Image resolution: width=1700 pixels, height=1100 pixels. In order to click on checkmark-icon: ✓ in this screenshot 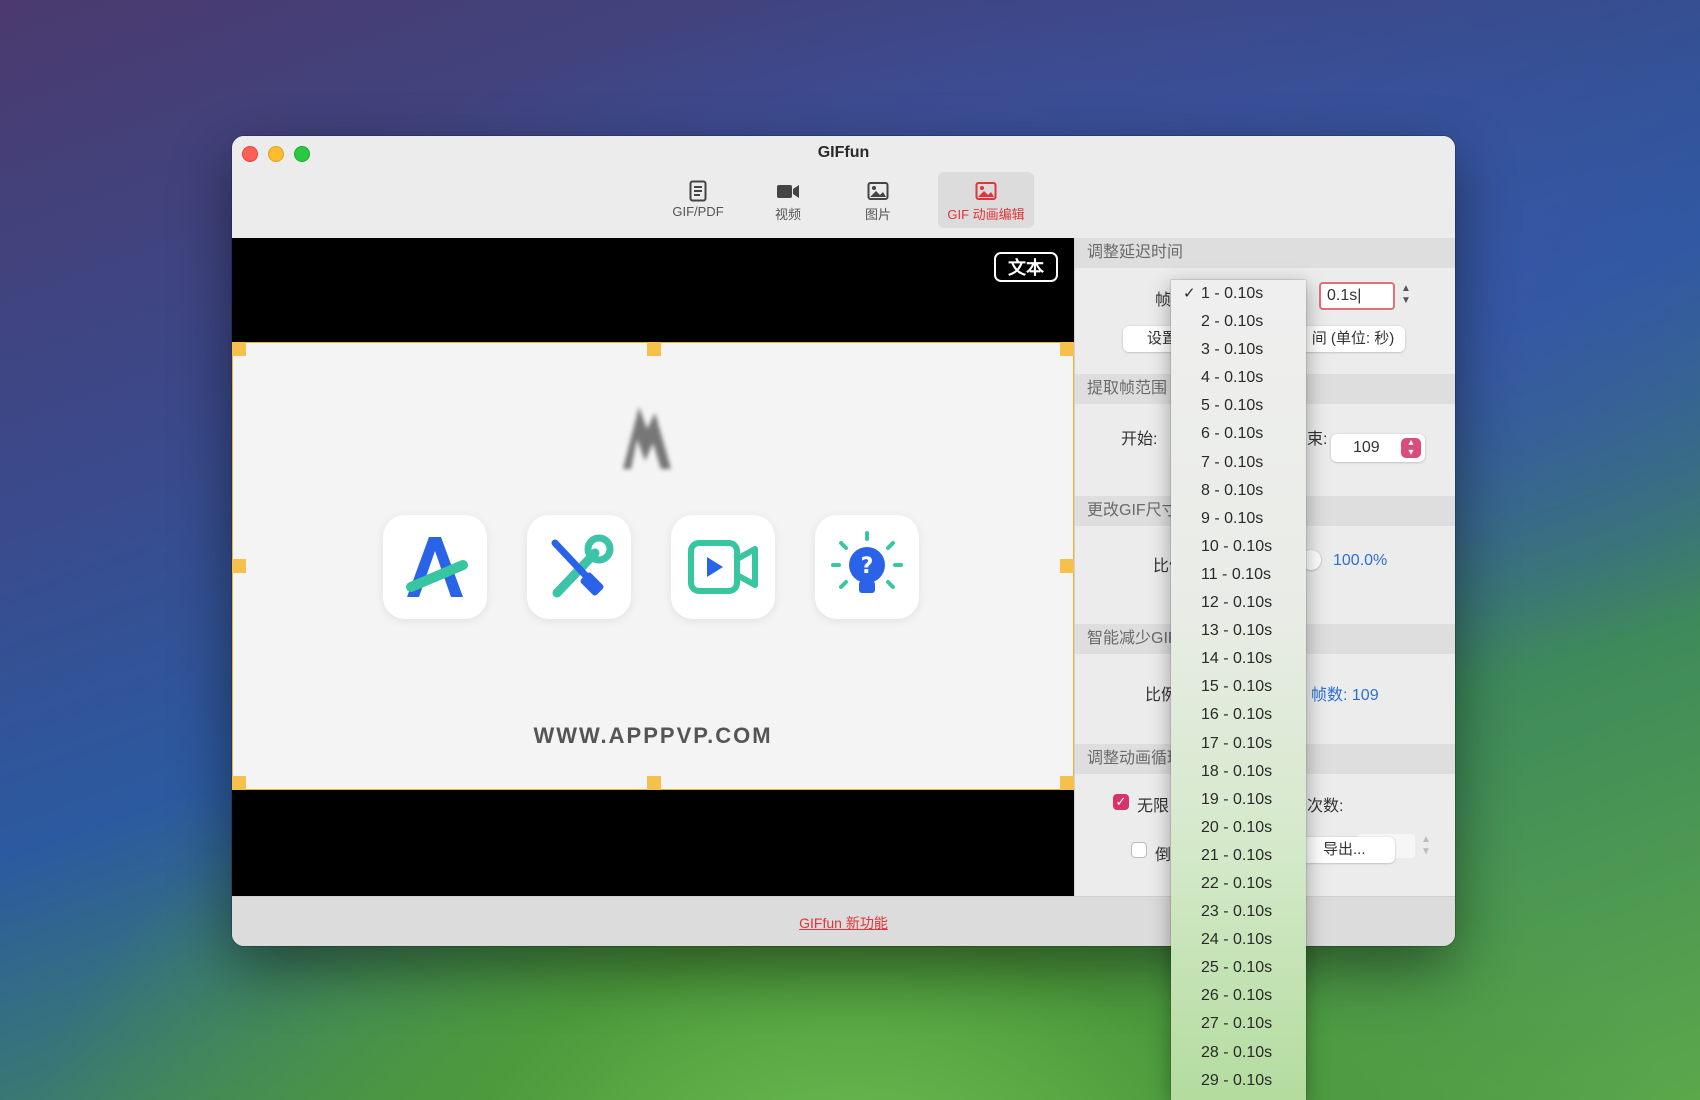, I will do `click(1189, 293)`.